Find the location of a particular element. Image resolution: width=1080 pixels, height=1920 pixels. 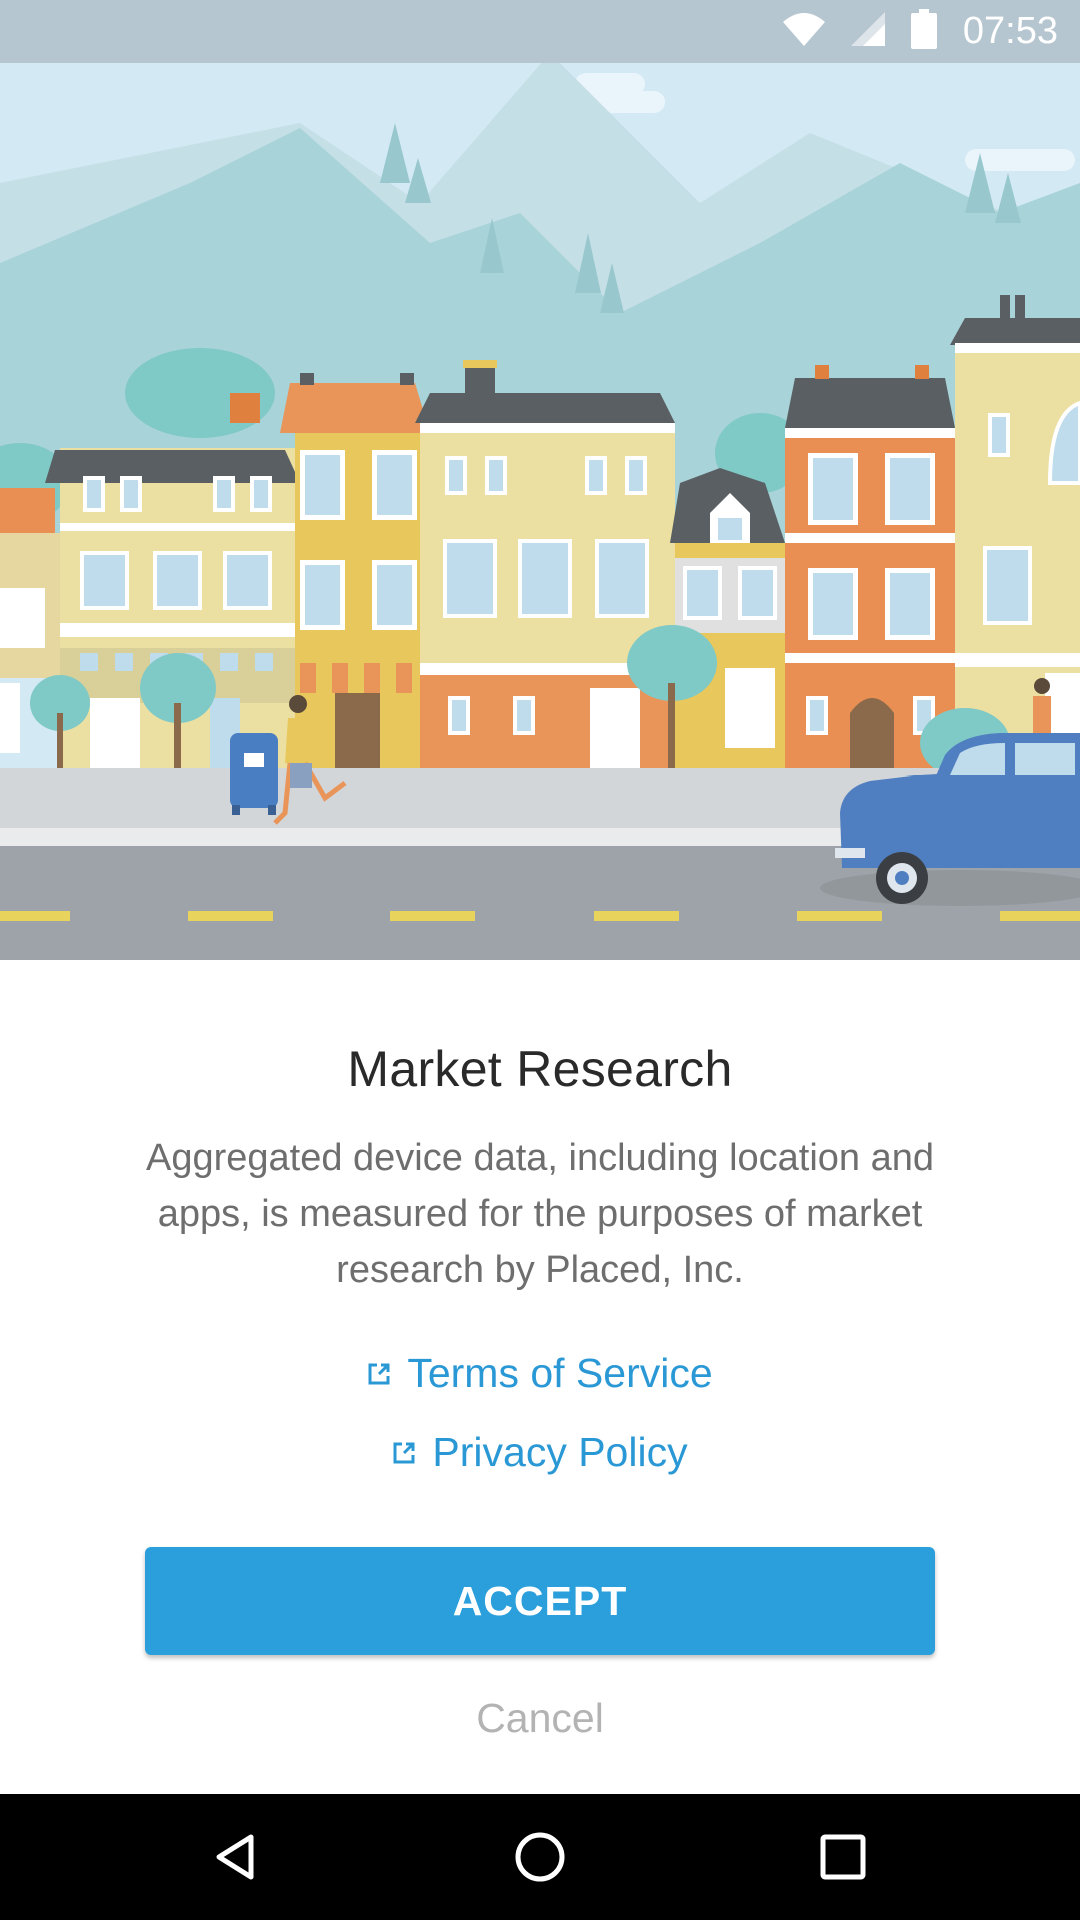

status-bar: 07:53 is located at coordinates (540, 31).